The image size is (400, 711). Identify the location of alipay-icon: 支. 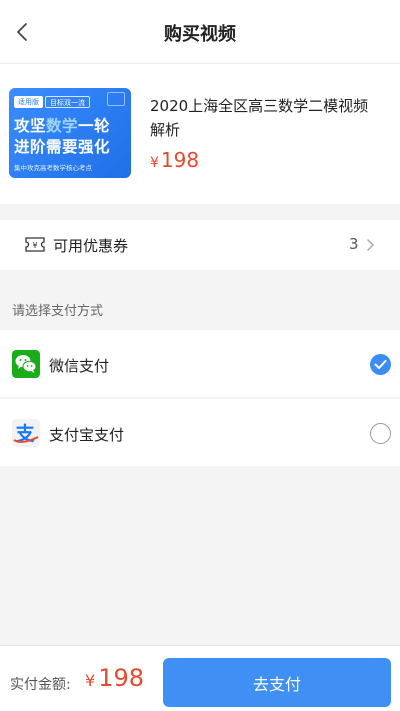
(26, 433).